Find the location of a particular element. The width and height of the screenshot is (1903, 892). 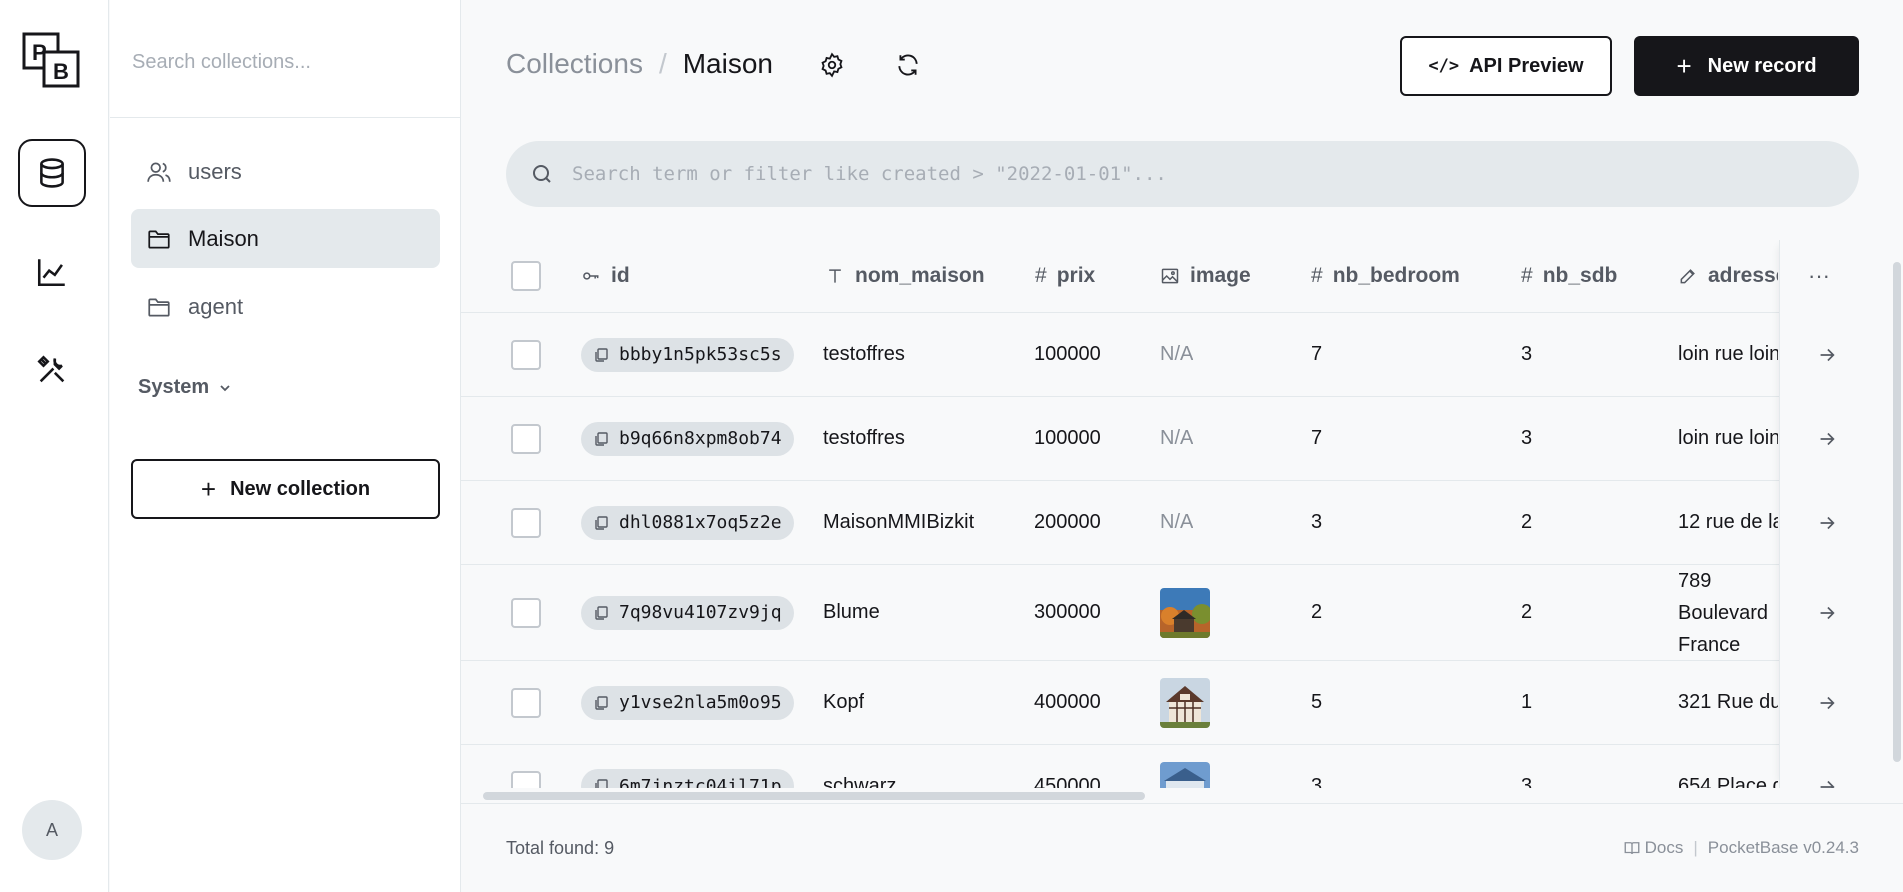

image-icon is located at coordinates (1170, 276).